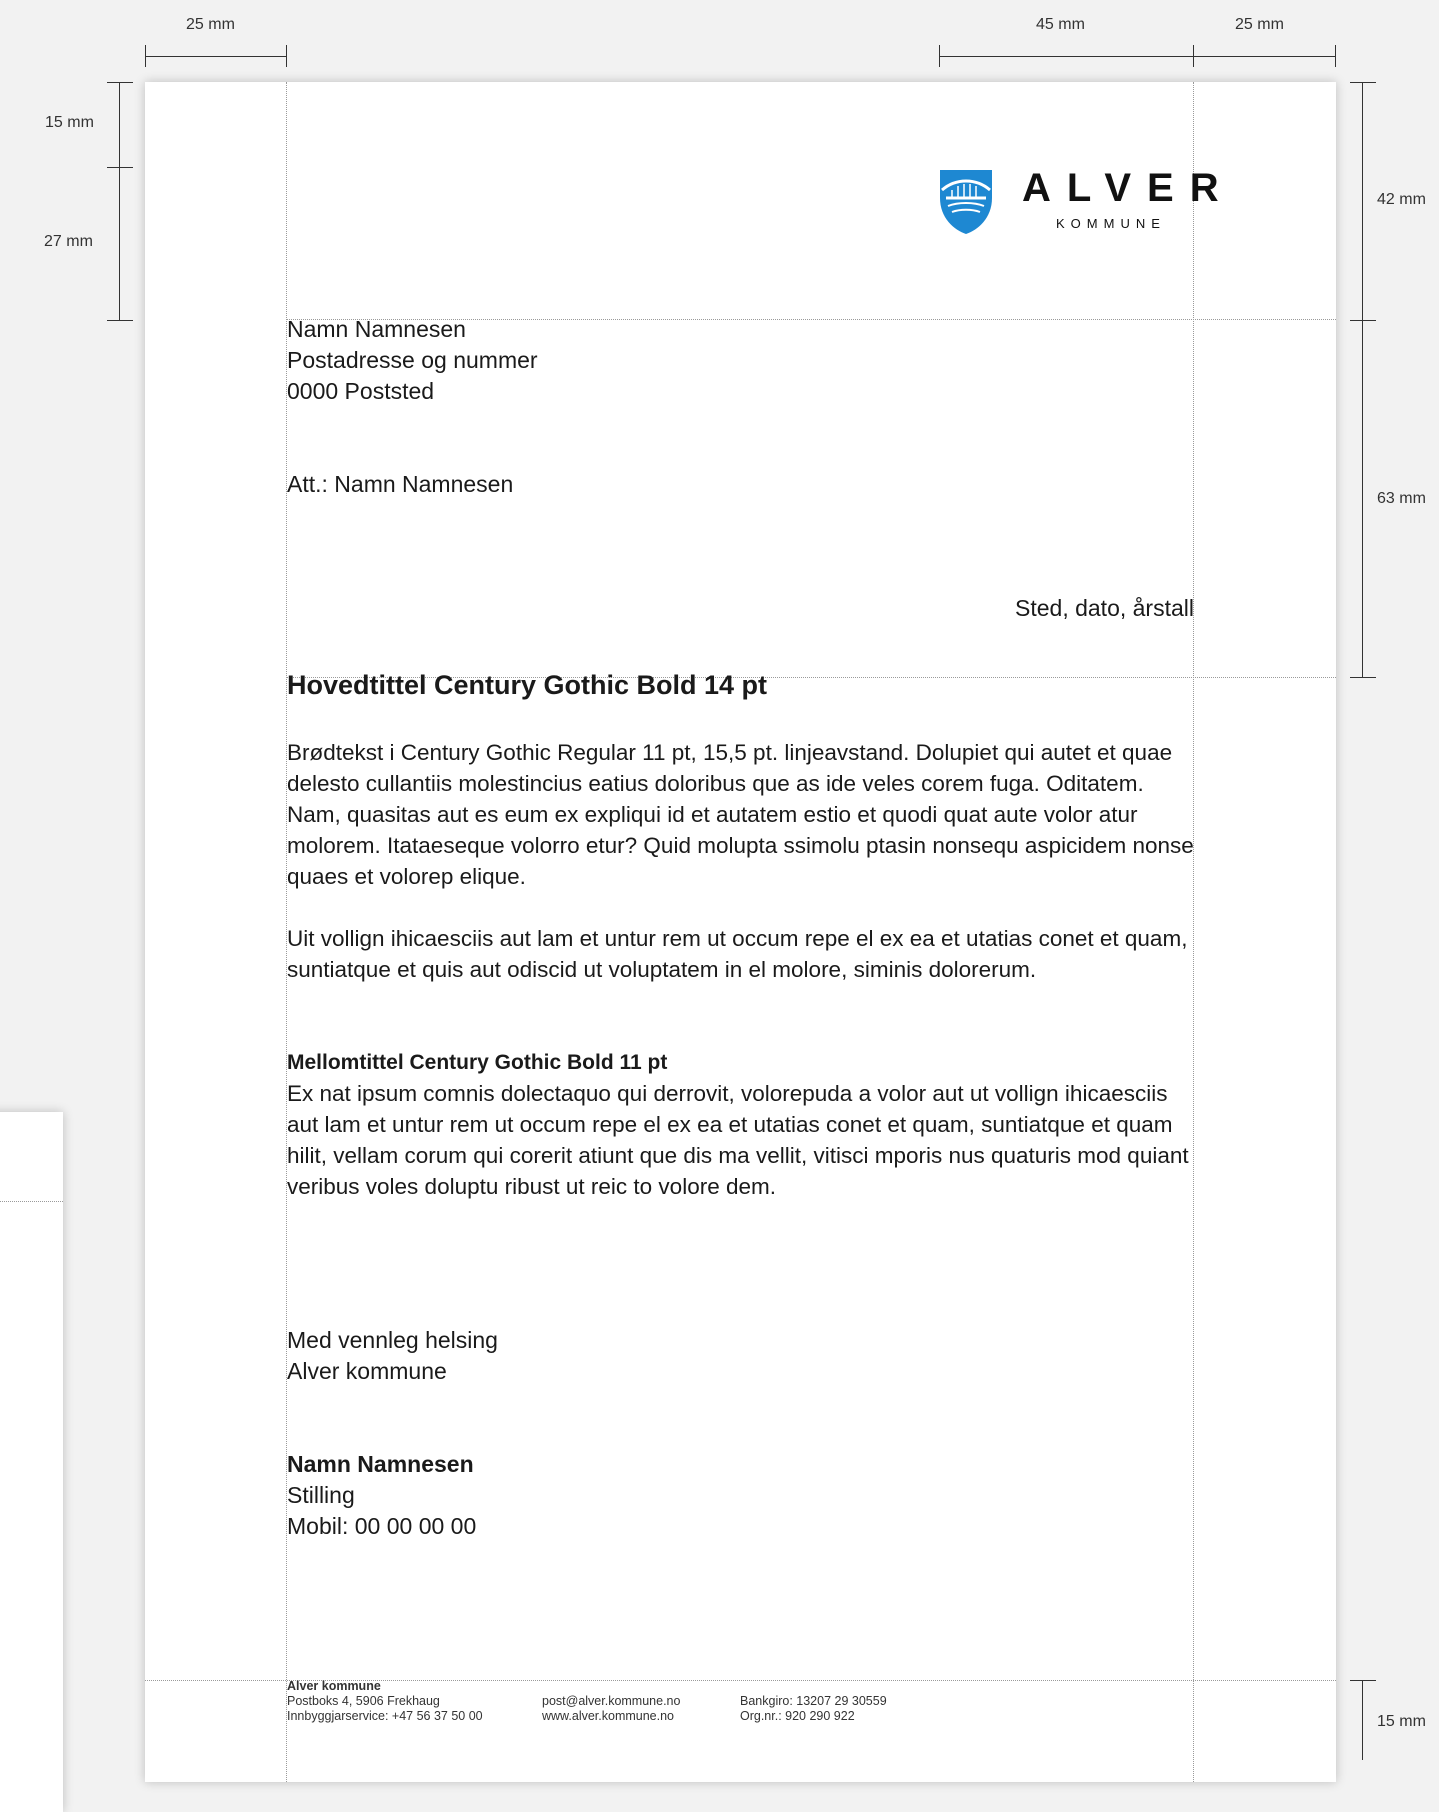  What do you see at coordinates (1128, 188) in the screenshot?
I see `logo-wordmark: ALVER` at bounding box center [1128, 188].